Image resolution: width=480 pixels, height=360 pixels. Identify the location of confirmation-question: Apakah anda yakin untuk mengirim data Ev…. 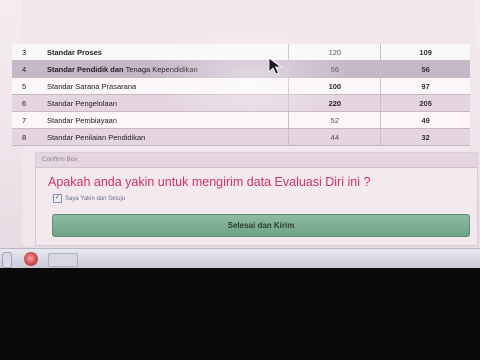
(209, 182).